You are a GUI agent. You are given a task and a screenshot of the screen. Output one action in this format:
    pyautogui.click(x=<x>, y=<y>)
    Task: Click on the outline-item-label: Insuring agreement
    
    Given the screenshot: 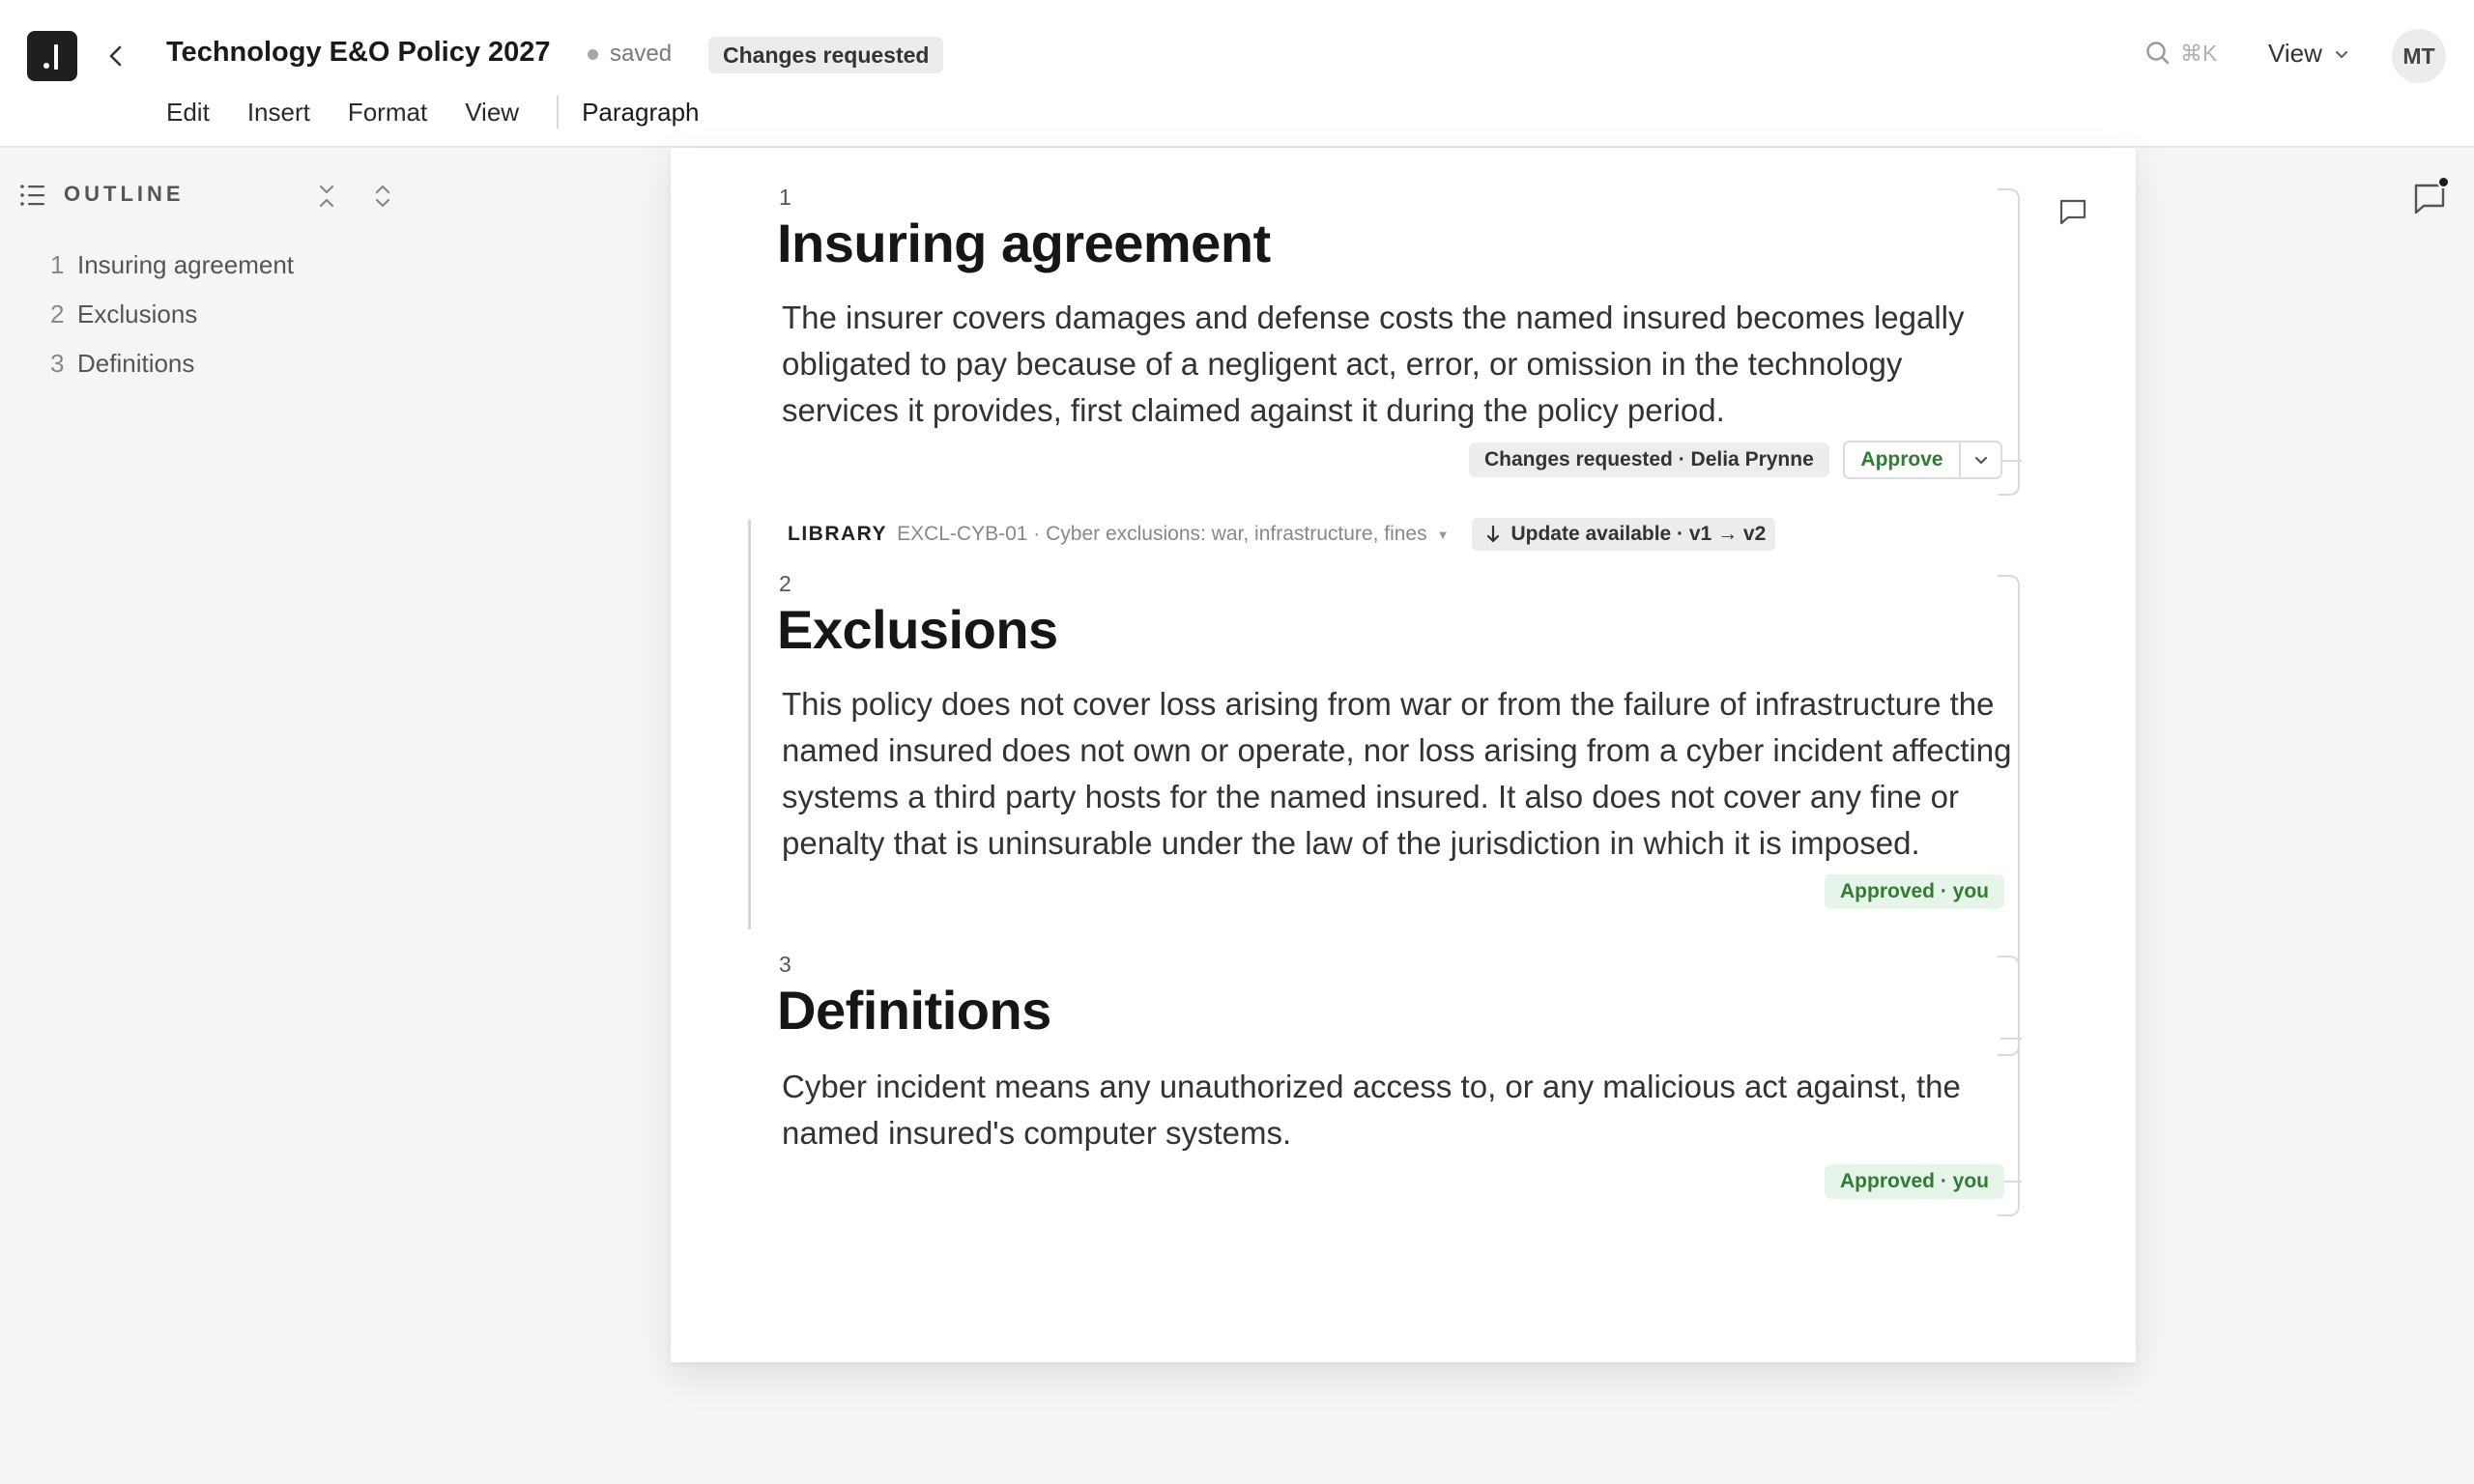 What is the action you would take?
    pyautogui.click(x=186, y=264)
    